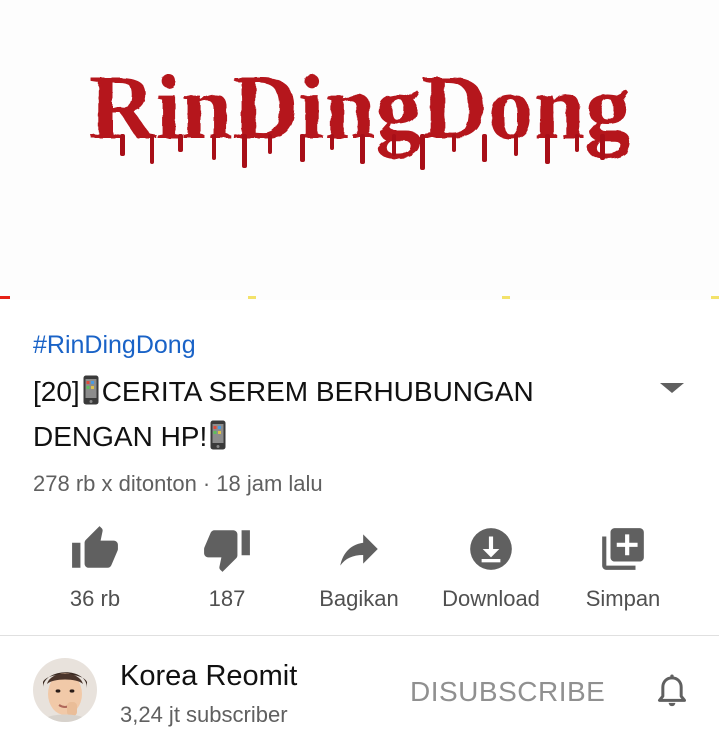 The image size is (719, 743). I want to click on download-button: Download, so click(491, 570).